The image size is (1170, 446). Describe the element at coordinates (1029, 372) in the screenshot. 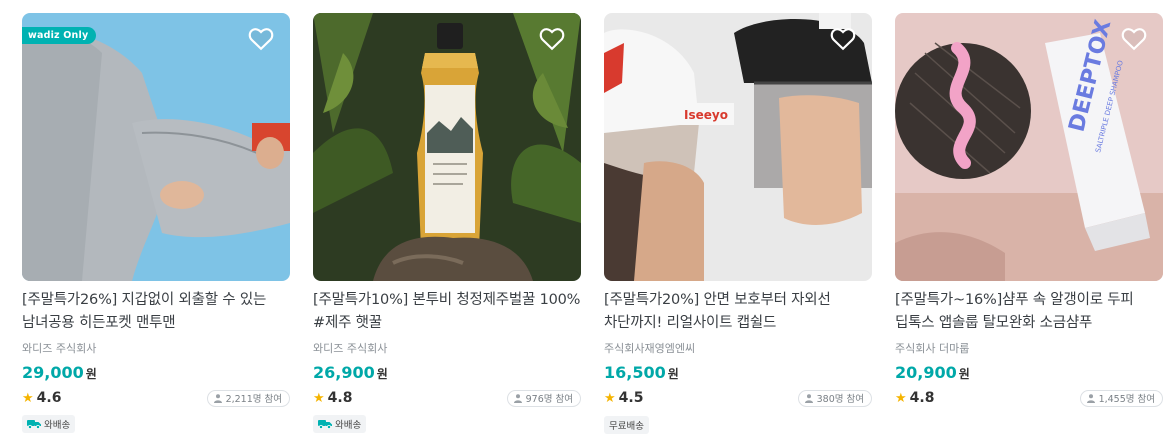

I see `price-row: 20,900 원` at that location.